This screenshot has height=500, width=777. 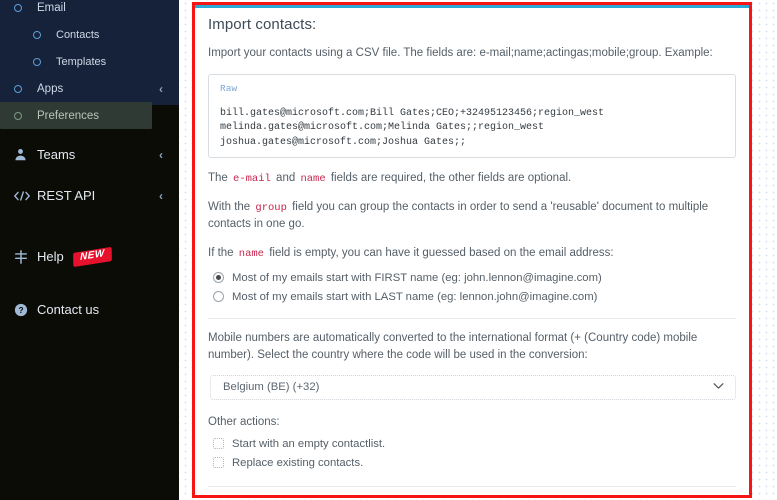 I want to click on sidebar-item-label: Contacts, so click(x=78, y=34).